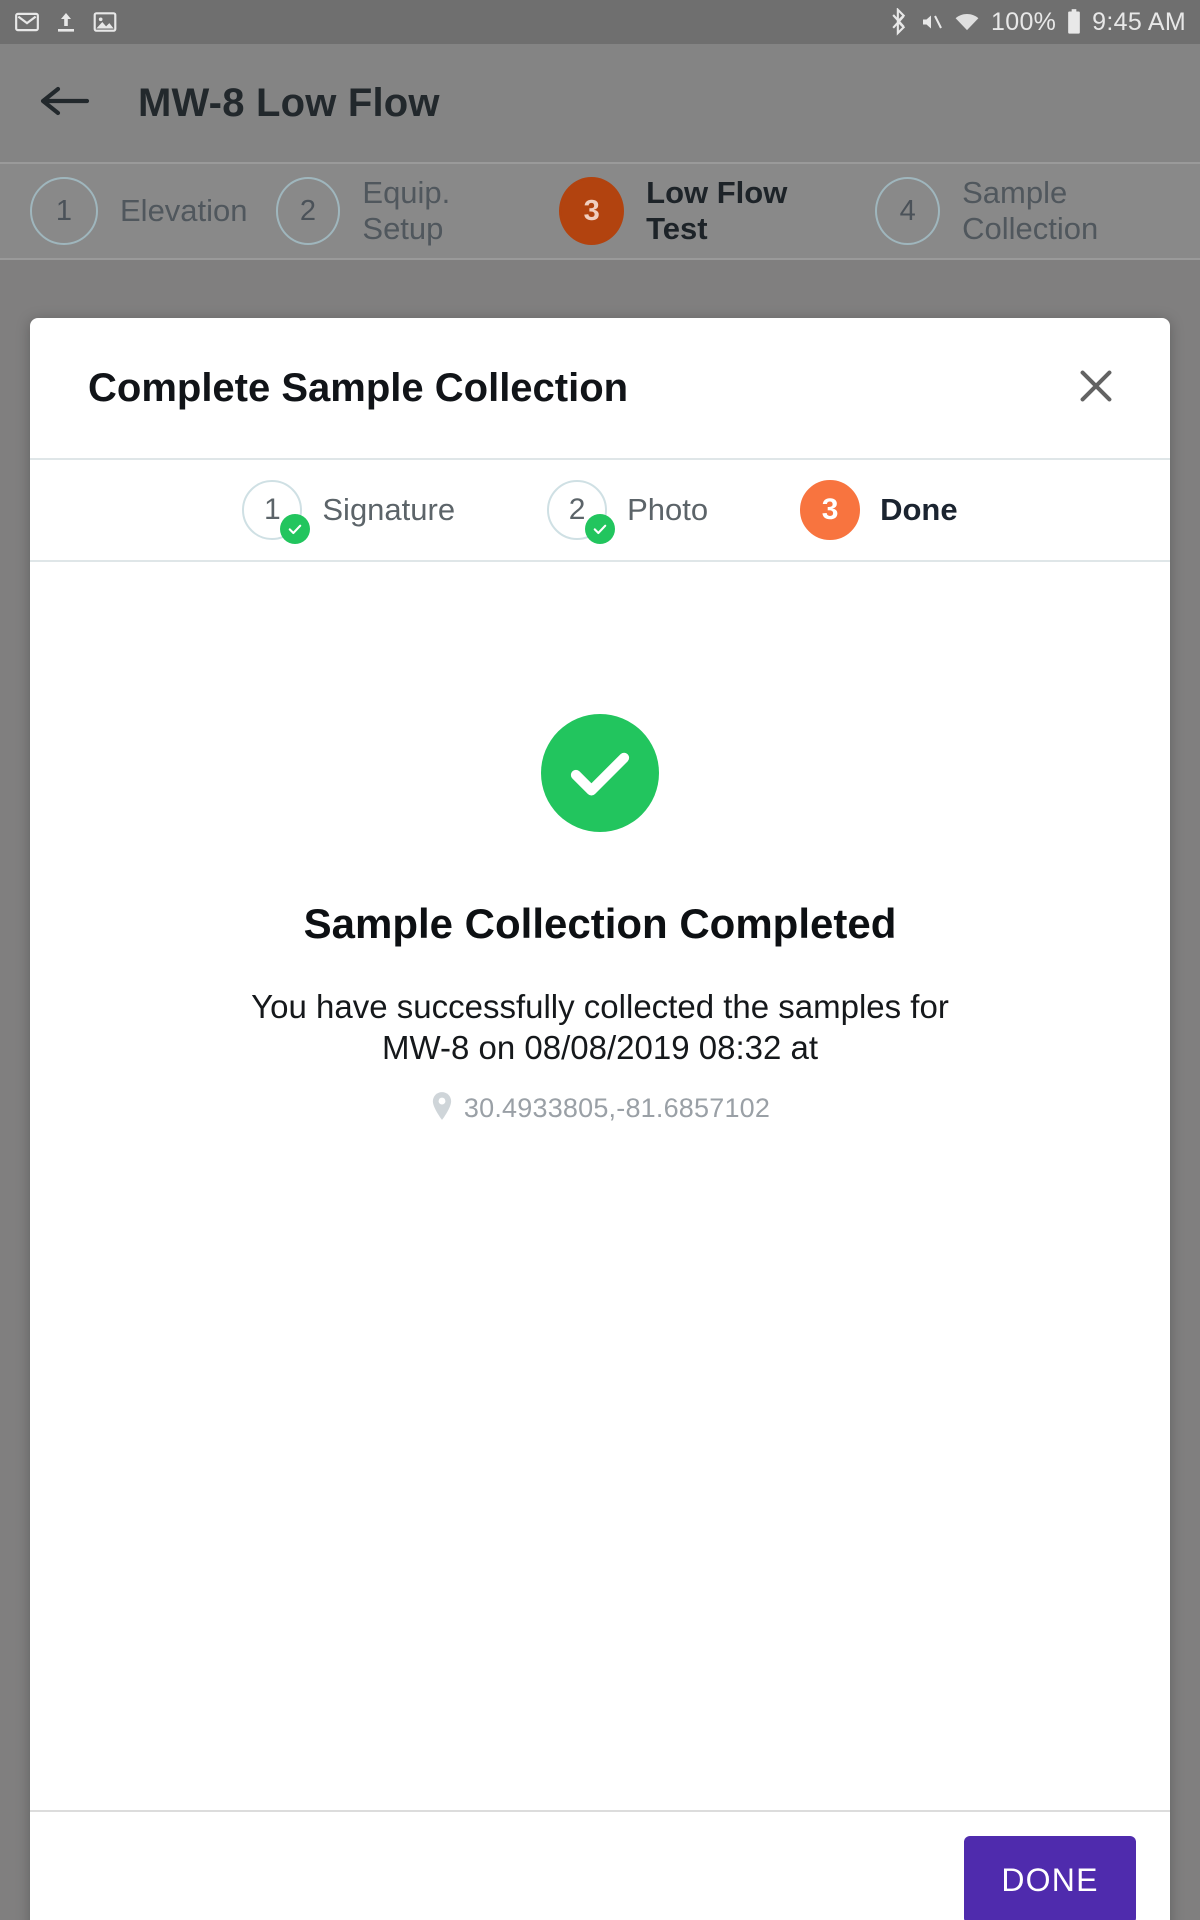  What do you see at coordinates (592, 211) in the screenshot?
I see `step-number-circle-active: 3` at bounding box center [592, 211].